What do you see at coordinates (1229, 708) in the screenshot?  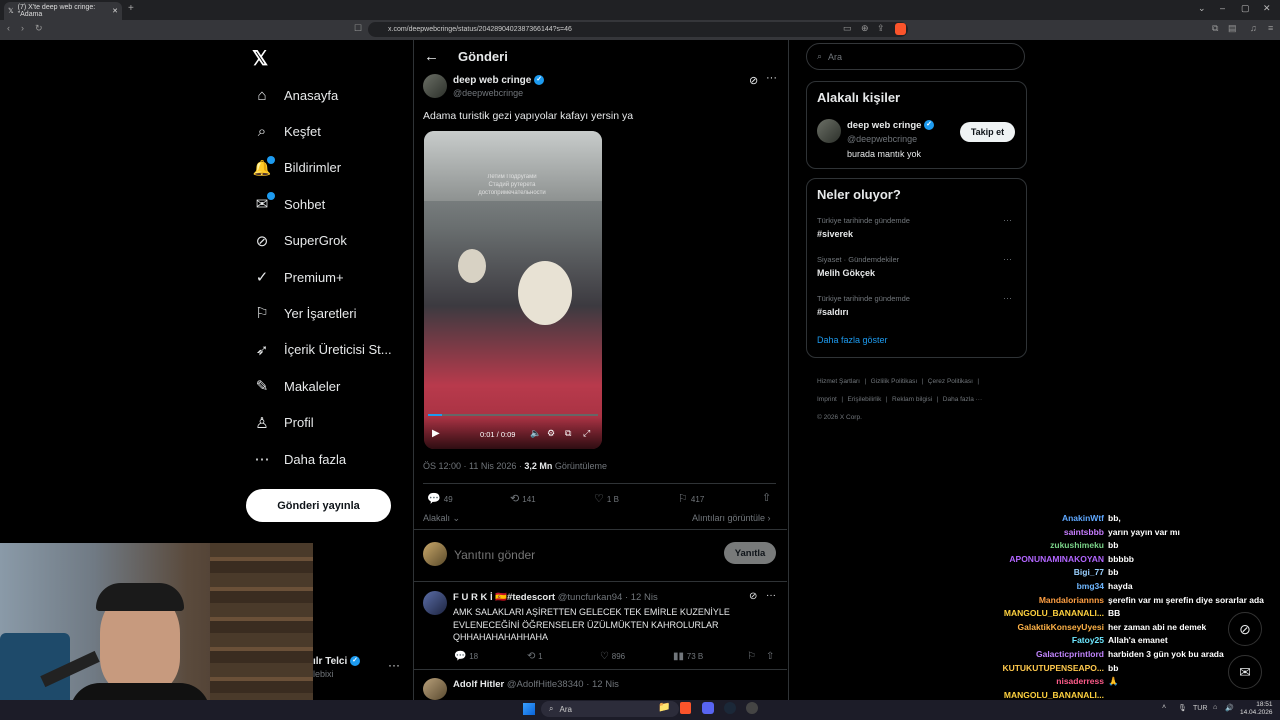 I see `volume-tray-icon: 🔊` at bounding box center [1229, 708].